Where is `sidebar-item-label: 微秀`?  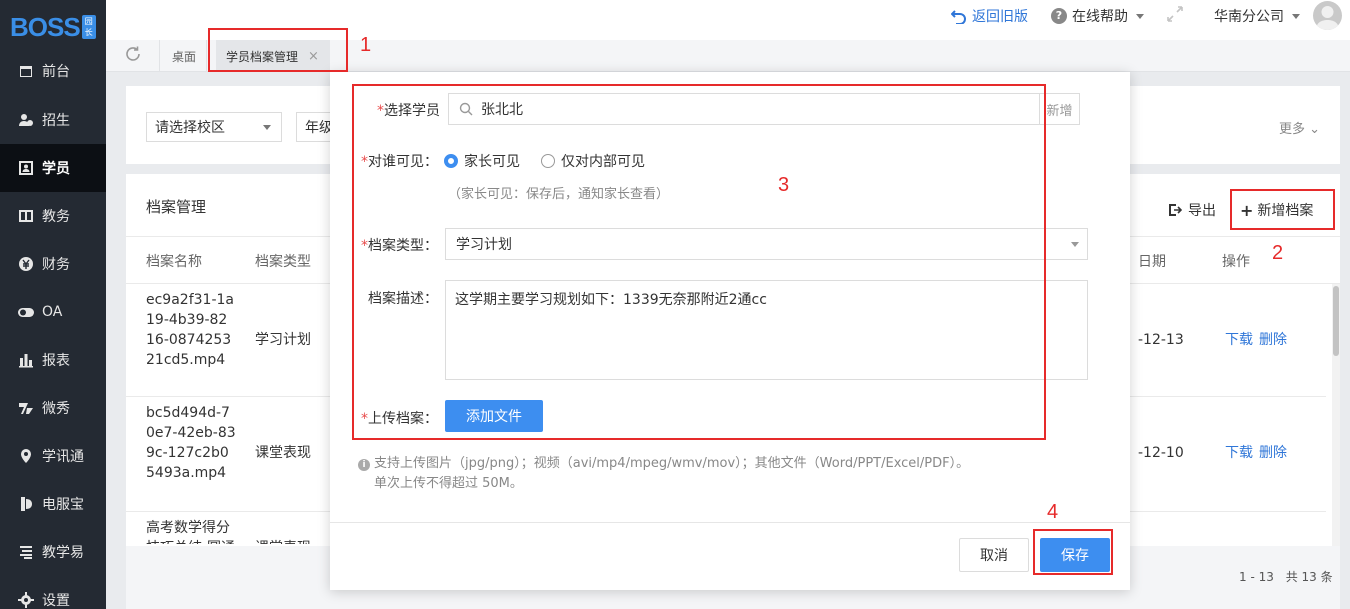
sidebar-item-label: 微秀 is located at coordinates (56, 409).